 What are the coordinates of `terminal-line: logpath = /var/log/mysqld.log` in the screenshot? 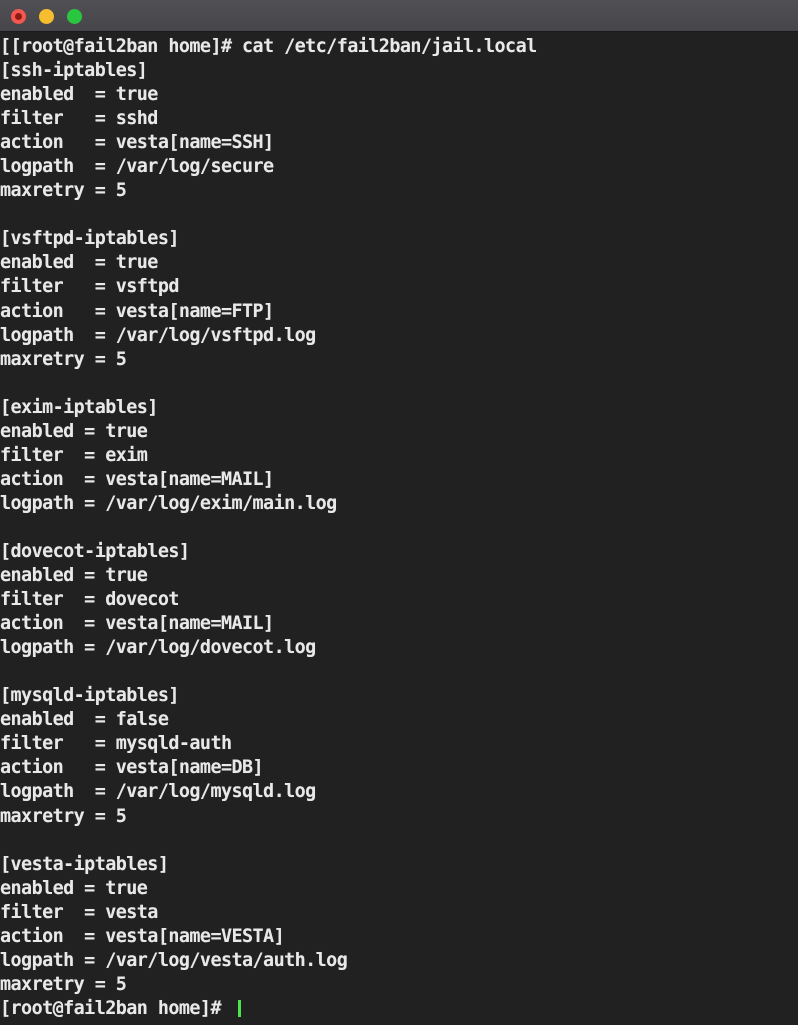 It's located at (158, 792).